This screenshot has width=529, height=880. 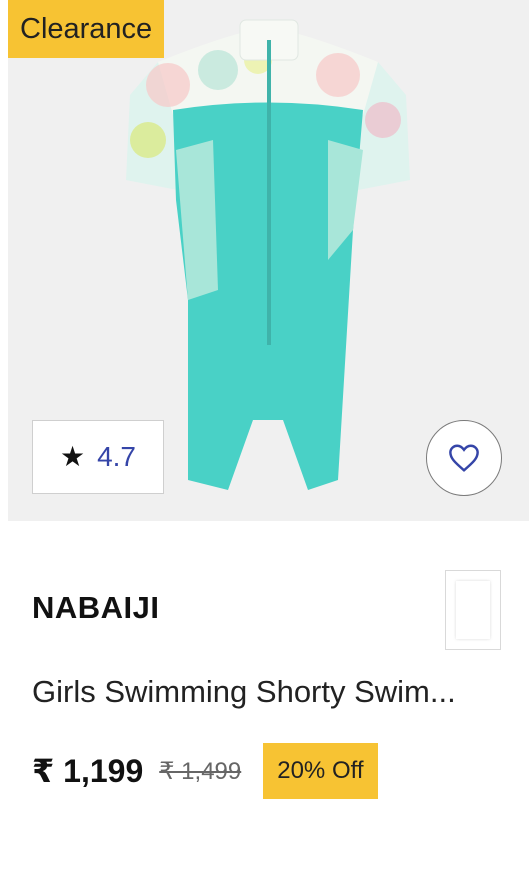 I want to click on swatch-preview, so click(x=473, y=610).